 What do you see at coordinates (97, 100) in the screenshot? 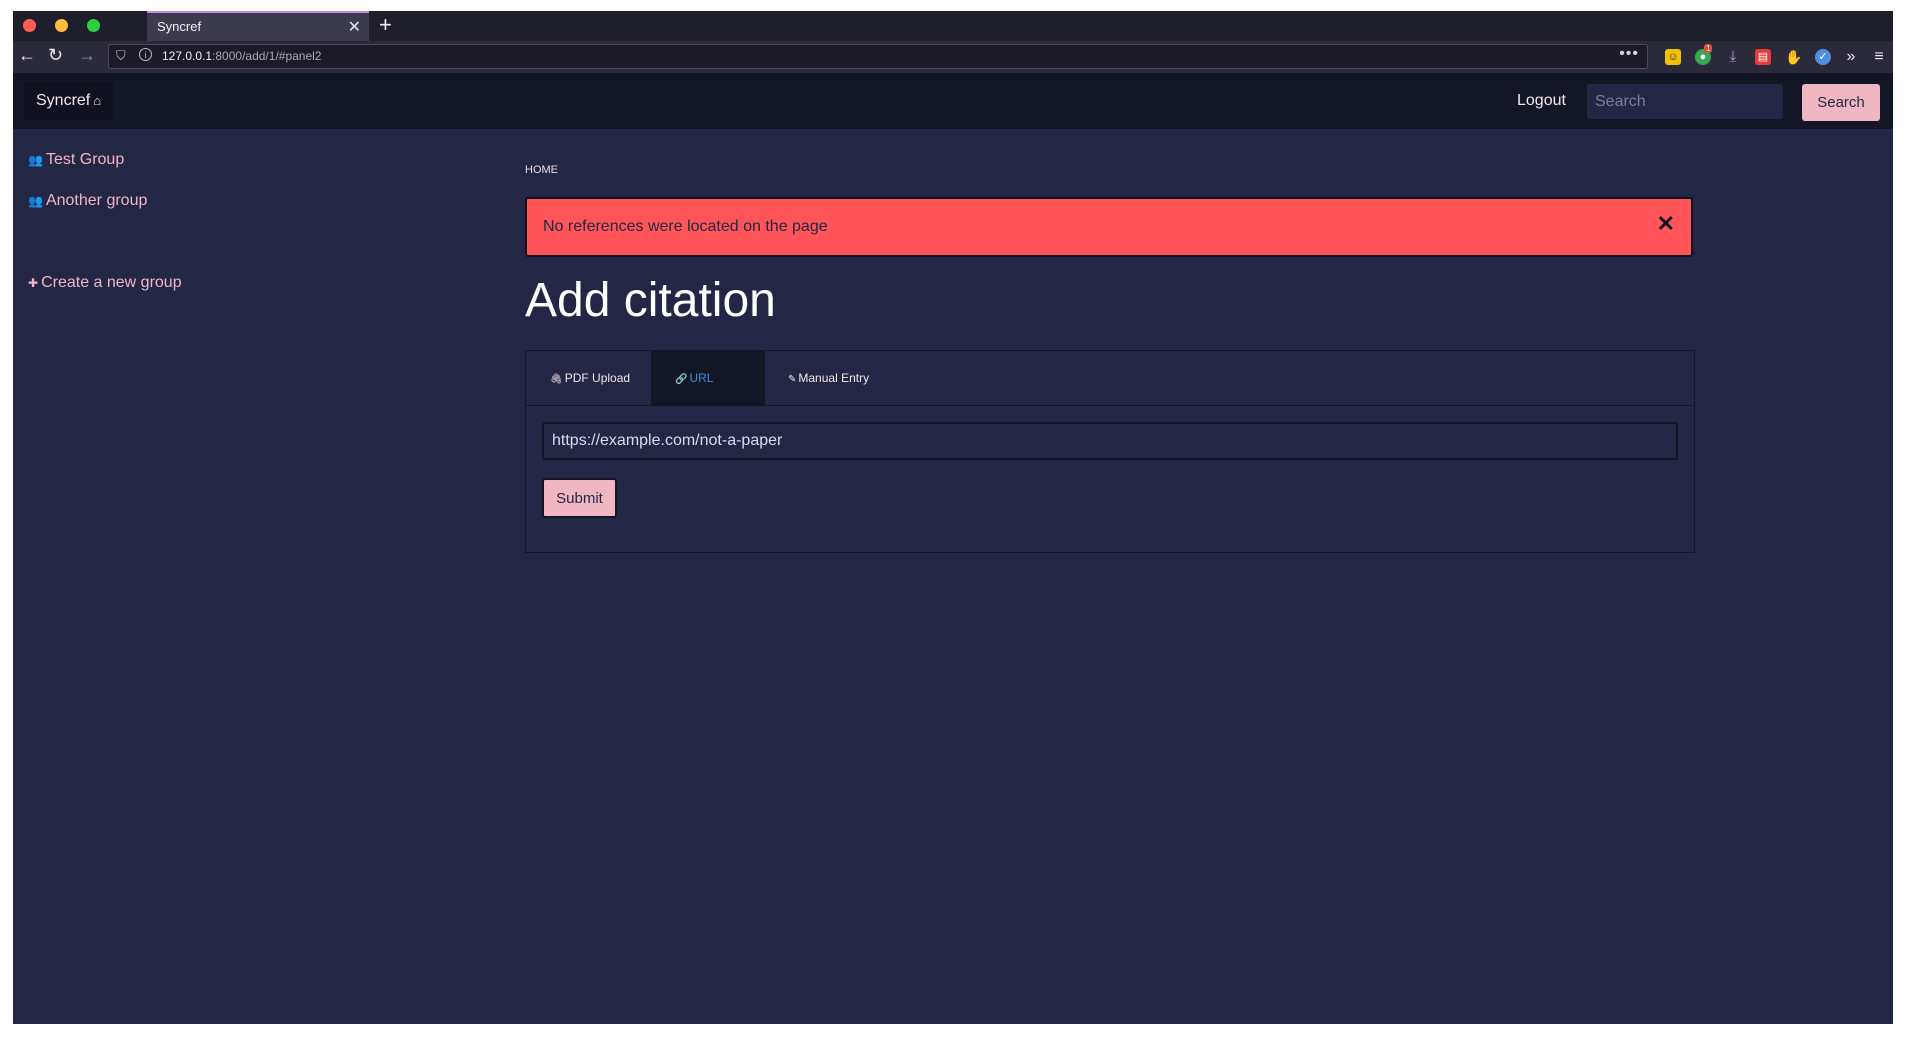
I see `home-icon: ⌂` at bounding box center [97, 100].